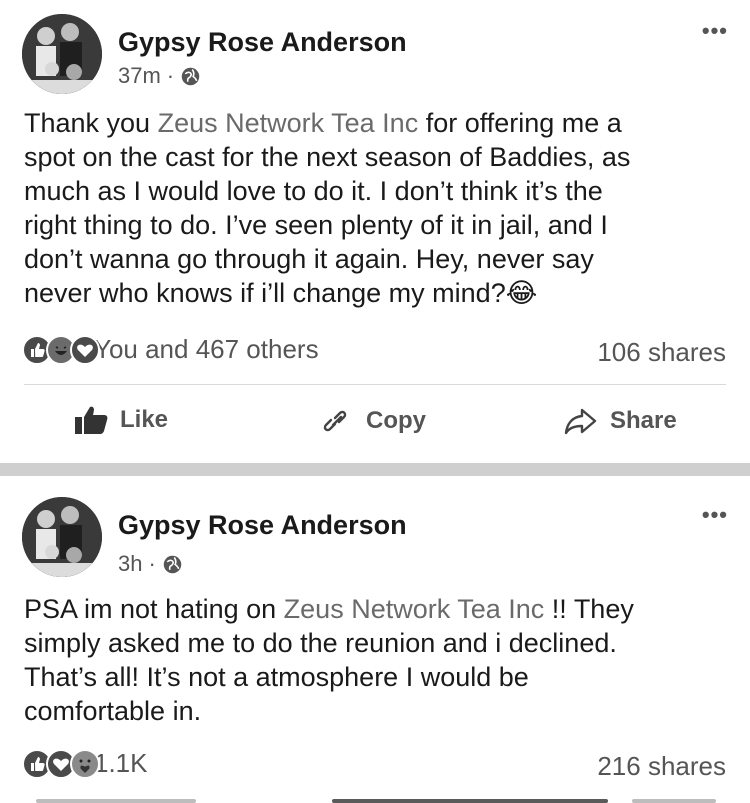  I want to click on reactions-summary: You and 467 others, so click(170, 349).